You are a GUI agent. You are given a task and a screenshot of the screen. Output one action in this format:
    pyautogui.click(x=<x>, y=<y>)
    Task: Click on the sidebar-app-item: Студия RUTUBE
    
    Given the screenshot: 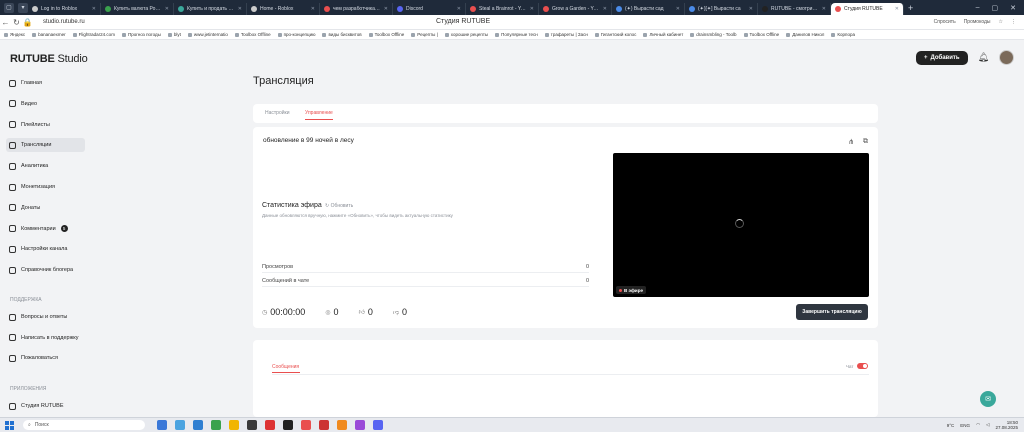 What is the action you would take?
    pyautogui.click(x=45, y=406)
    